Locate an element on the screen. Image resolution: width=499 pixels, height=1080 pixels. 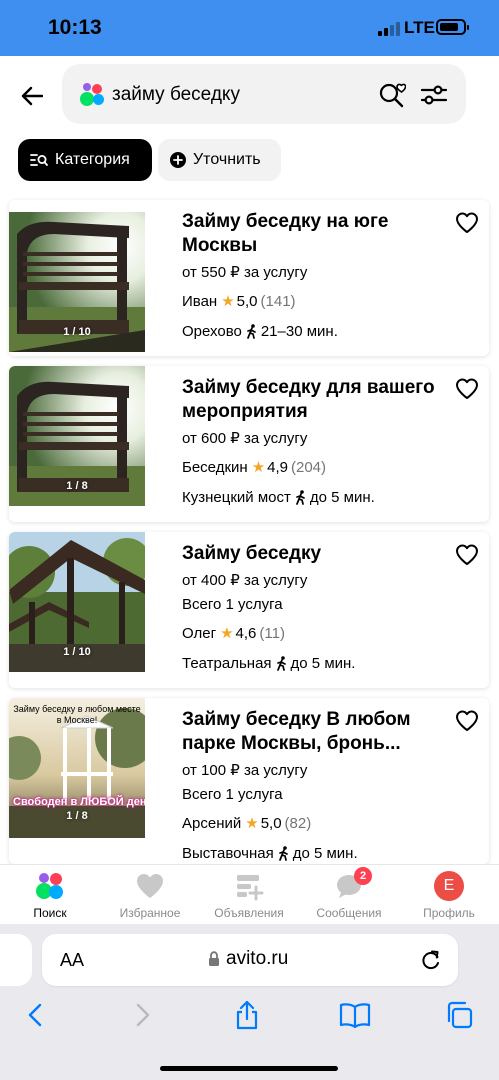
listing-title: Займу беседку is located at coordinates (312, 554).